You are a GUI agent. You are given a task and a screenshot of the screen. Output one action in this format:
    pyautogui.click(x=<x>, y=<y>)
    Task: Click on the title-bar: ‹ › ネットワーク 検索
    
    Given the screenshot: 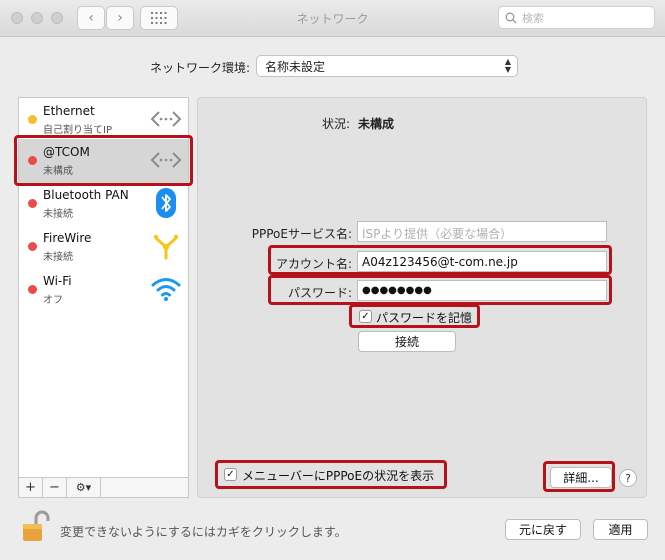 What is the action you would take?
    pyautogui.click(x=332, y=18)
    